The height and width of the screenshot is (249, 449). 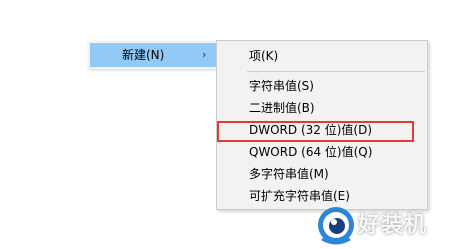 What do you see at coordinates (310, 152) in the screenshot?
I see `menu-item-qword-value: QWORD (64 位)值(Q)` at bounding box center [310, 152].